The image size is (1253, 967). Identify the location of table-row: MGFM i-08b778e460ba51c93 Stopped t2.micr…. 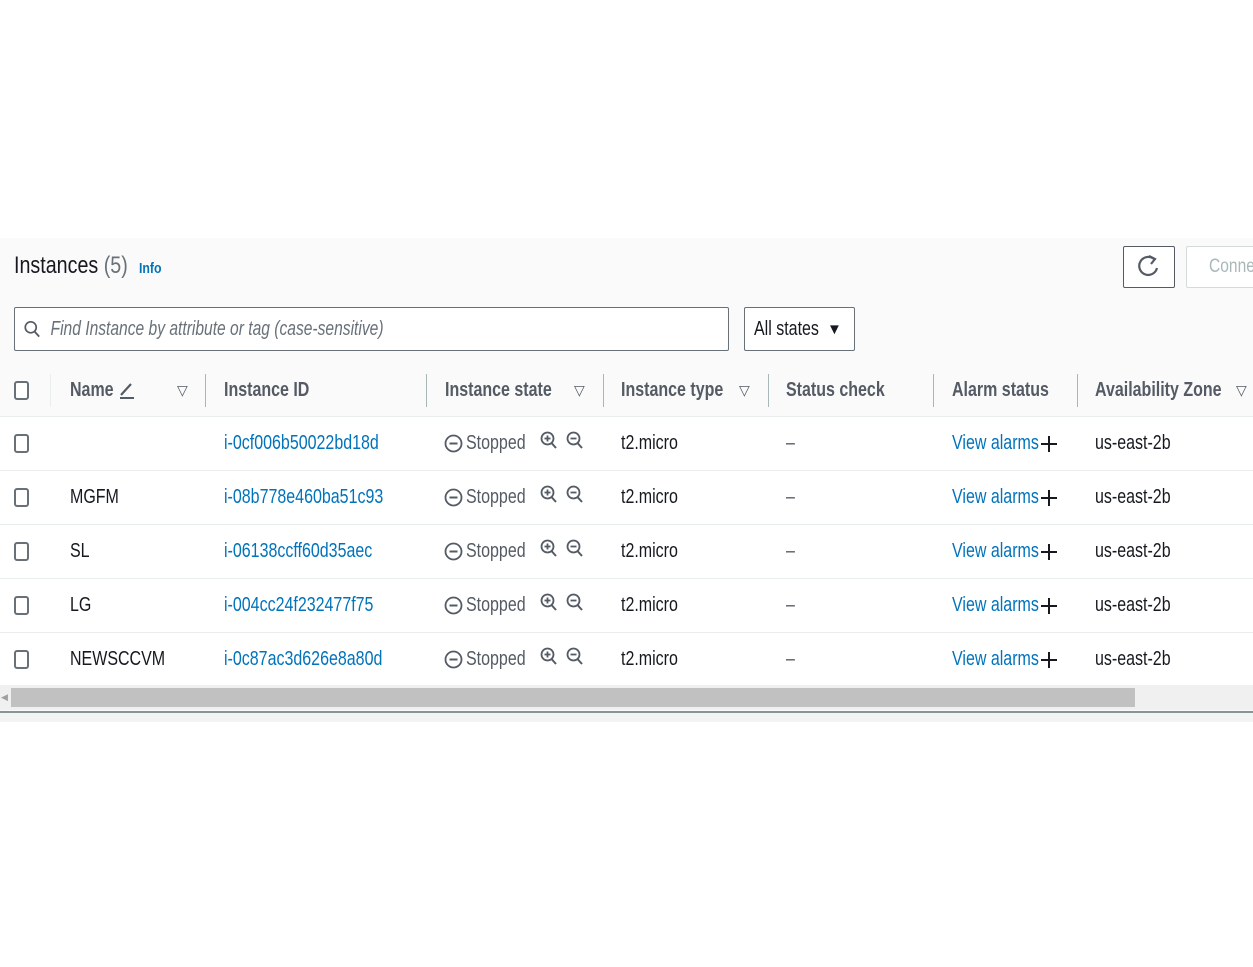
(626, 498).